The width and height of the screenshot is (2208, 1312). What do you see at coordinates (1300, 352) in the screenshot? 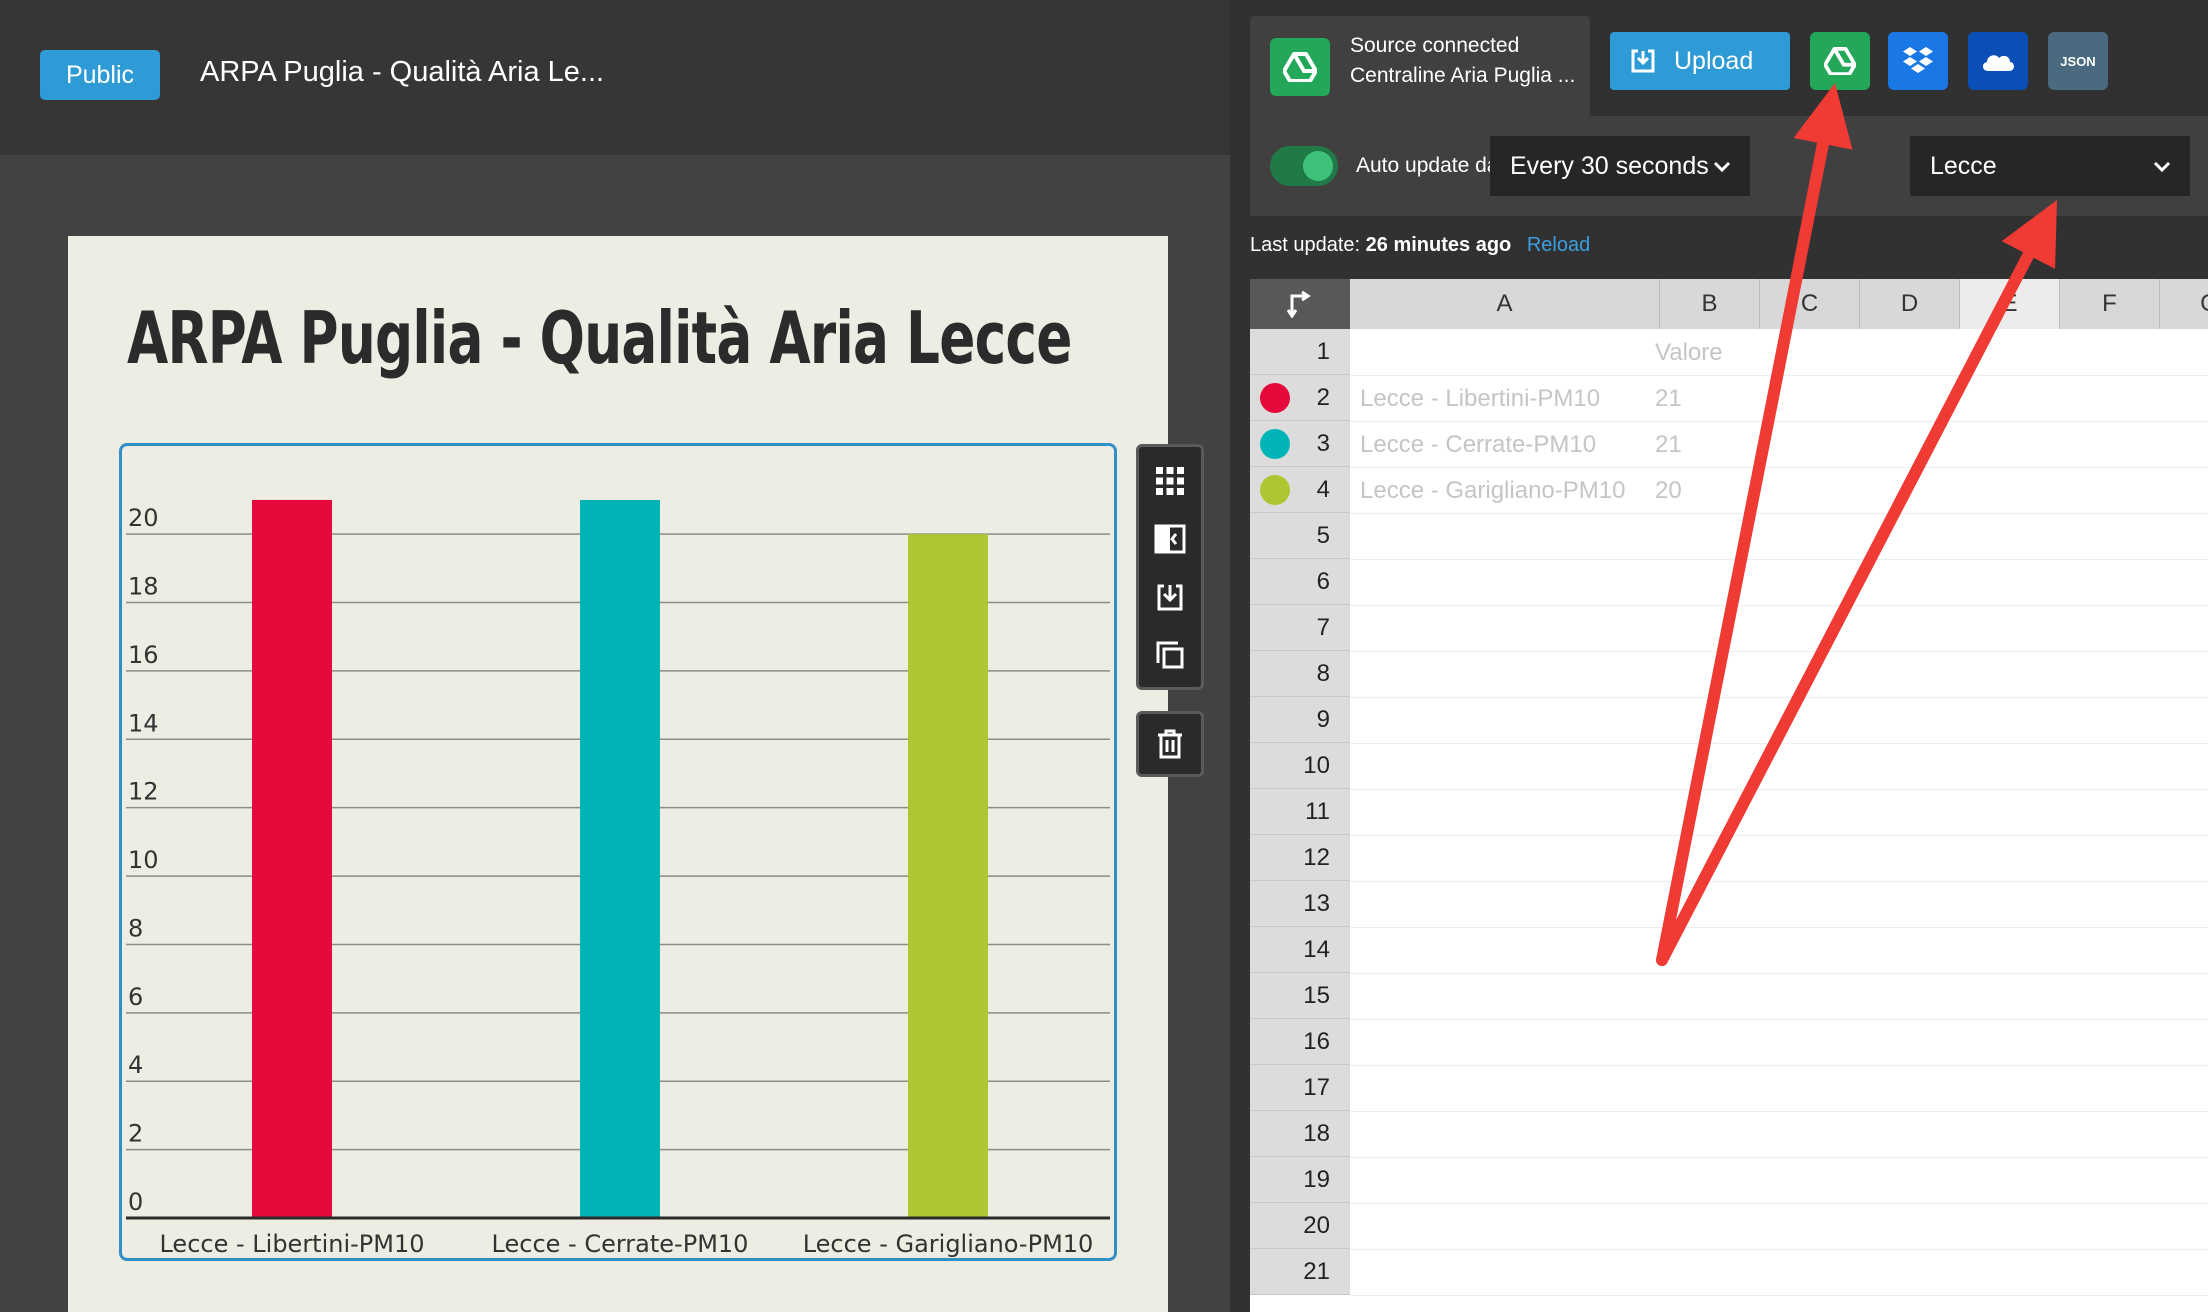
I see `row-header: 1` at bounding box center [1300, 352].